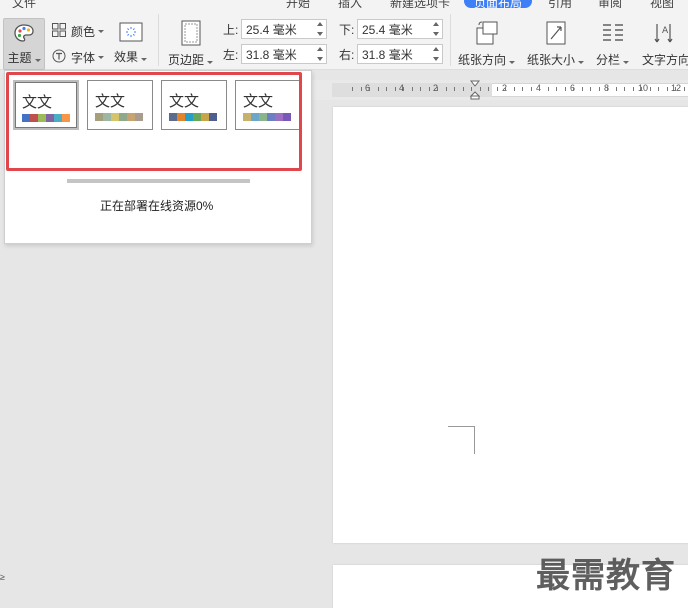 This screenshot has height=608, width=688. What do you see at coordinates (420, 4) in the screenshot?
I see `tab-new: 新建选项卡` at bounding box center [420, 4].